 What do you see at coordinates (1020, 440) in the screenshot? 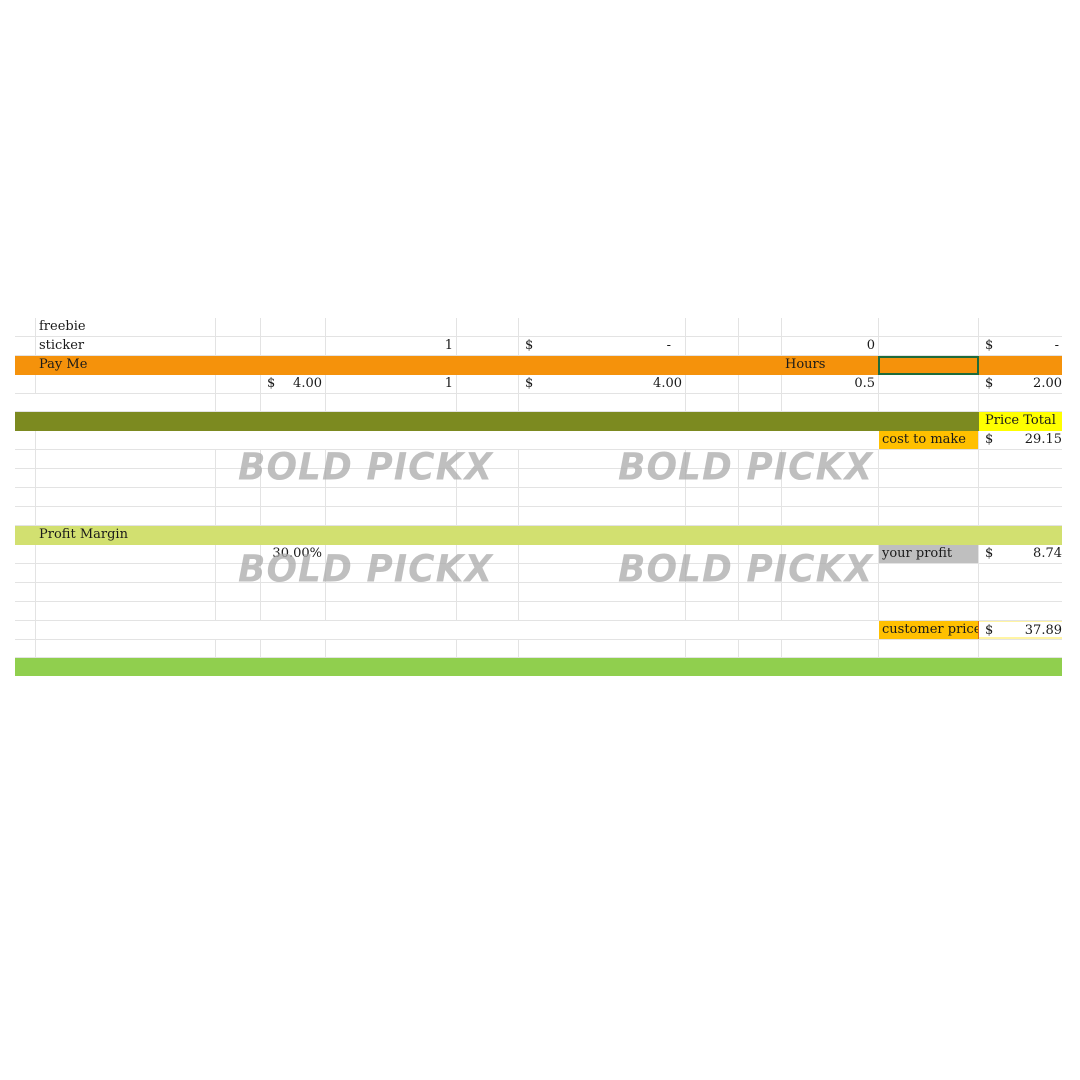
I see `cost-to-make-value-cell: $29.15` at bounding box center [1020, 440].